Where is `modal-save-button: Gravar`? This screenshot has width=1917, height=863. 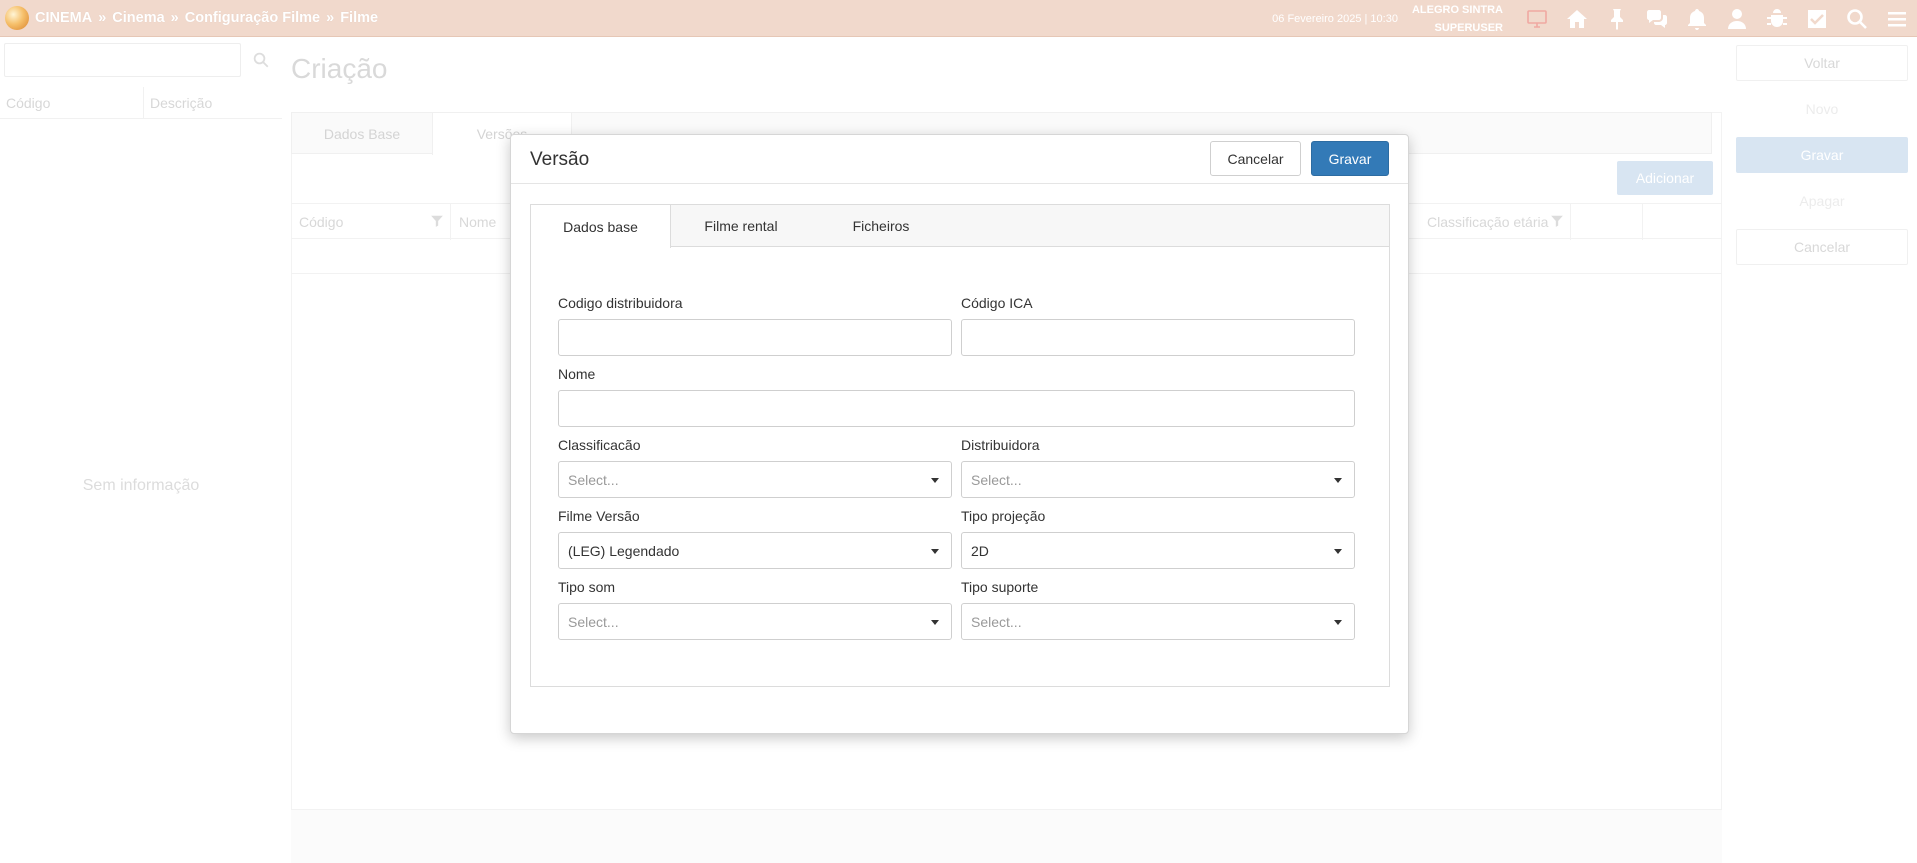
modal-save-button: Gravar is located at coordinates (1350, 158).